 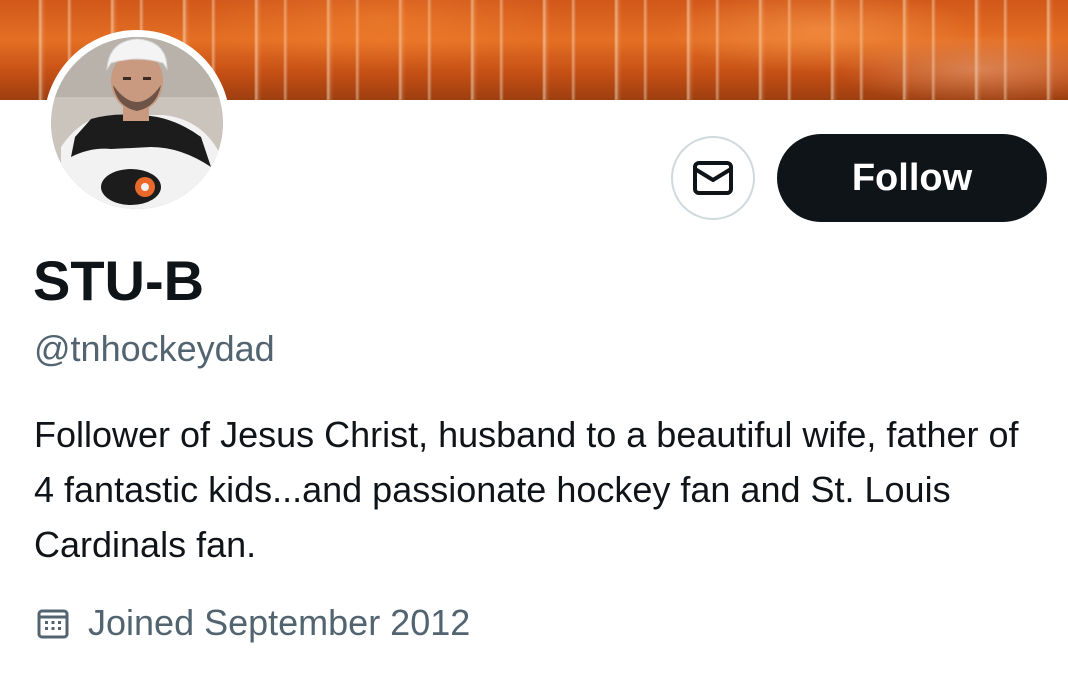 I want to click on display-name: STU-B, so click(x=119, y=280).